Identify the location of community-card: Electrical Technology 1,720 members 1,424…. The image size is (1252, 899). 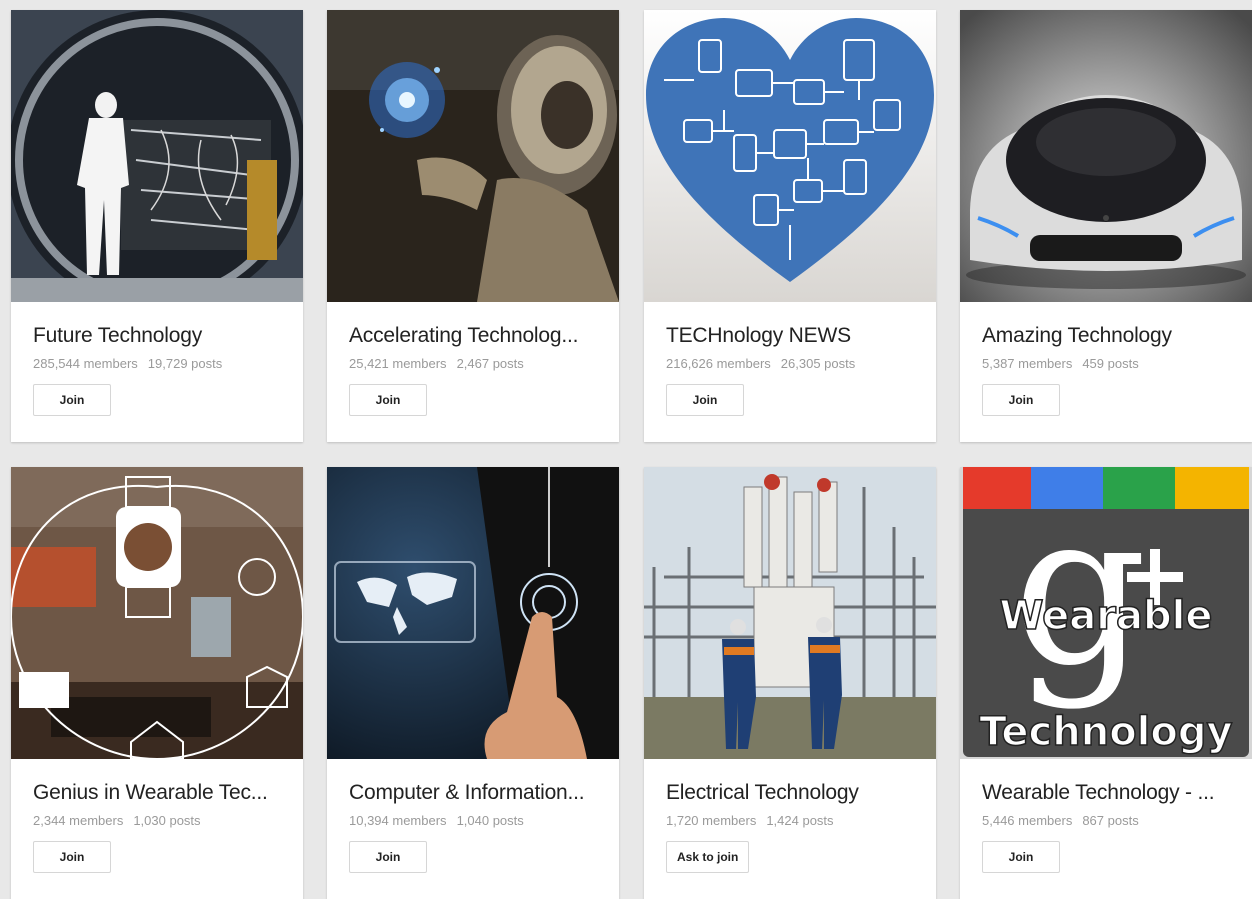
(790, 683).